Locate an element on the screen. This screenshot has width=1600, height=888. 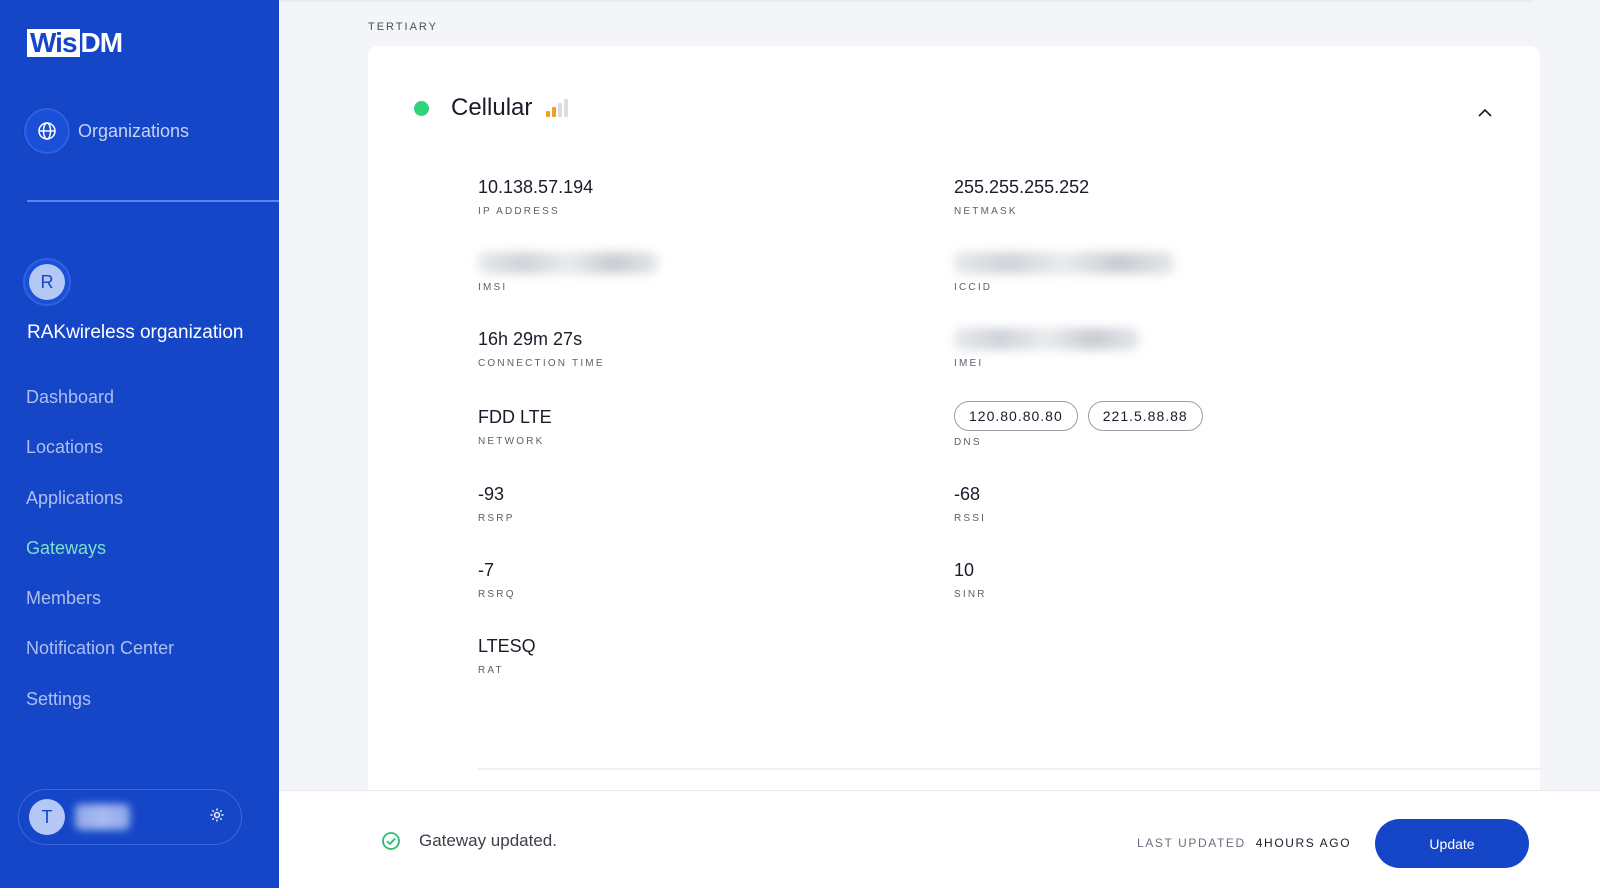
dns-label: DNS is located at coordinates (968, 442).